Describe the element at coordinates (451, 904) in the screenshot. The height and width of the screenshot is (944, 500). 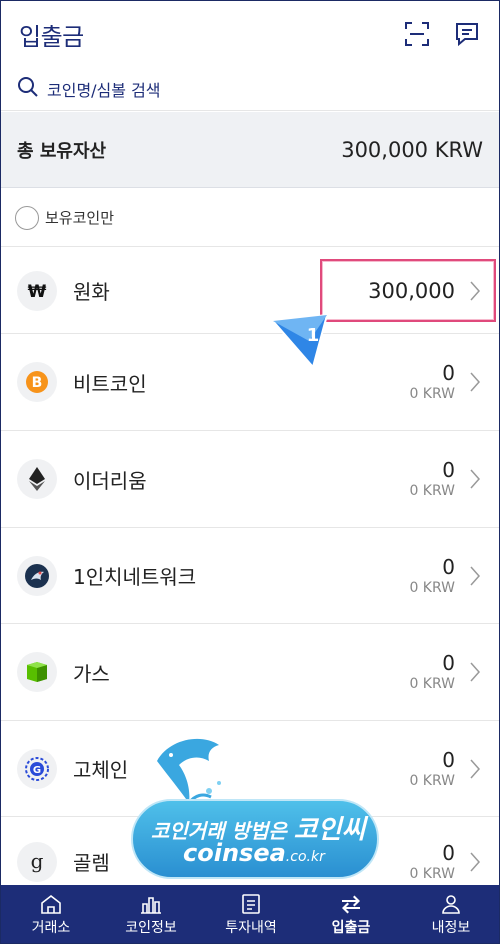
I see `user-icon` at that location.